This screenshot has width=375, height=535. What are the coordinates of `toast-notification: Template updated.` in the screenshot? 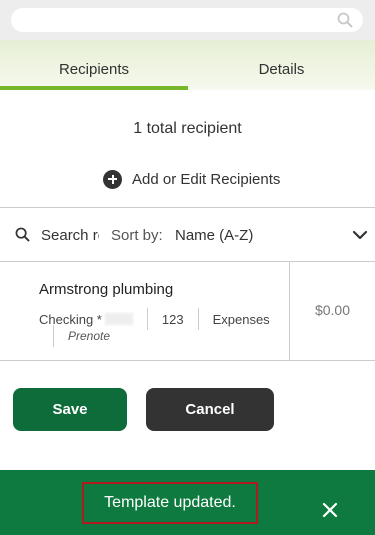 It's located at (187, 502).